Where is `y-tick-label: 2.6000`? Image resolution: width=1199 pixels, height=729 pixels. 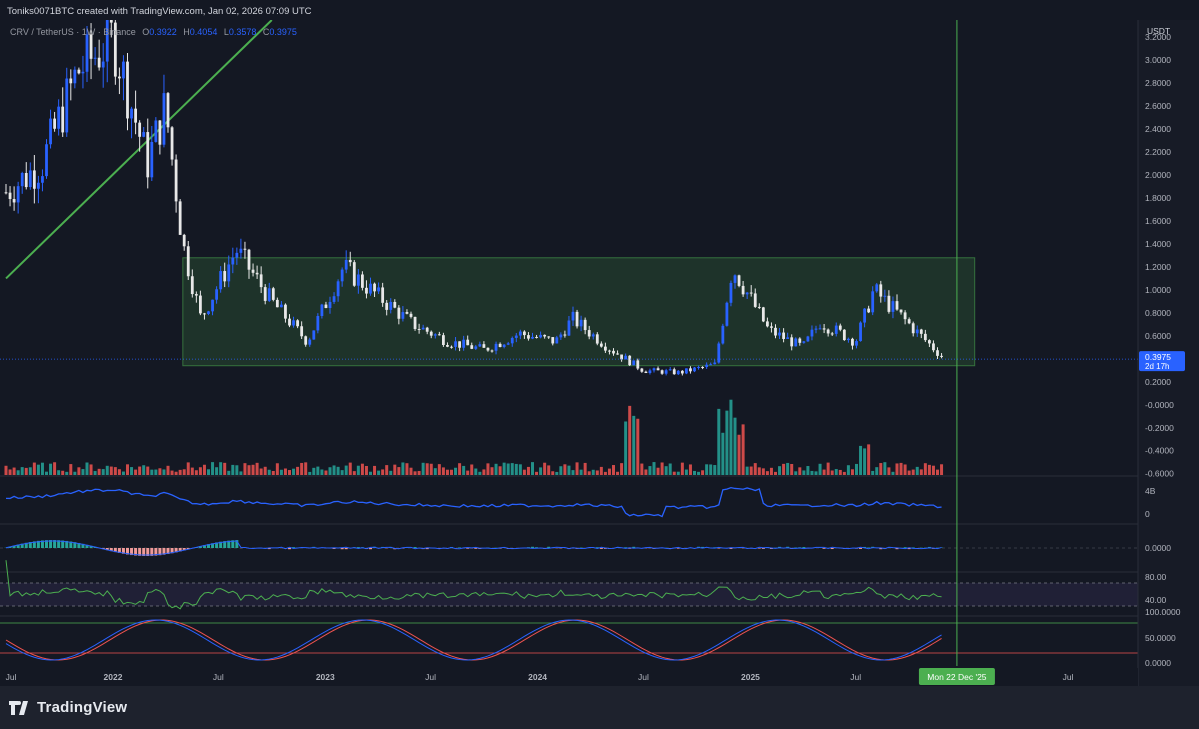
y-tick-label: 2.6000 is located at coordinates (1158, 106).